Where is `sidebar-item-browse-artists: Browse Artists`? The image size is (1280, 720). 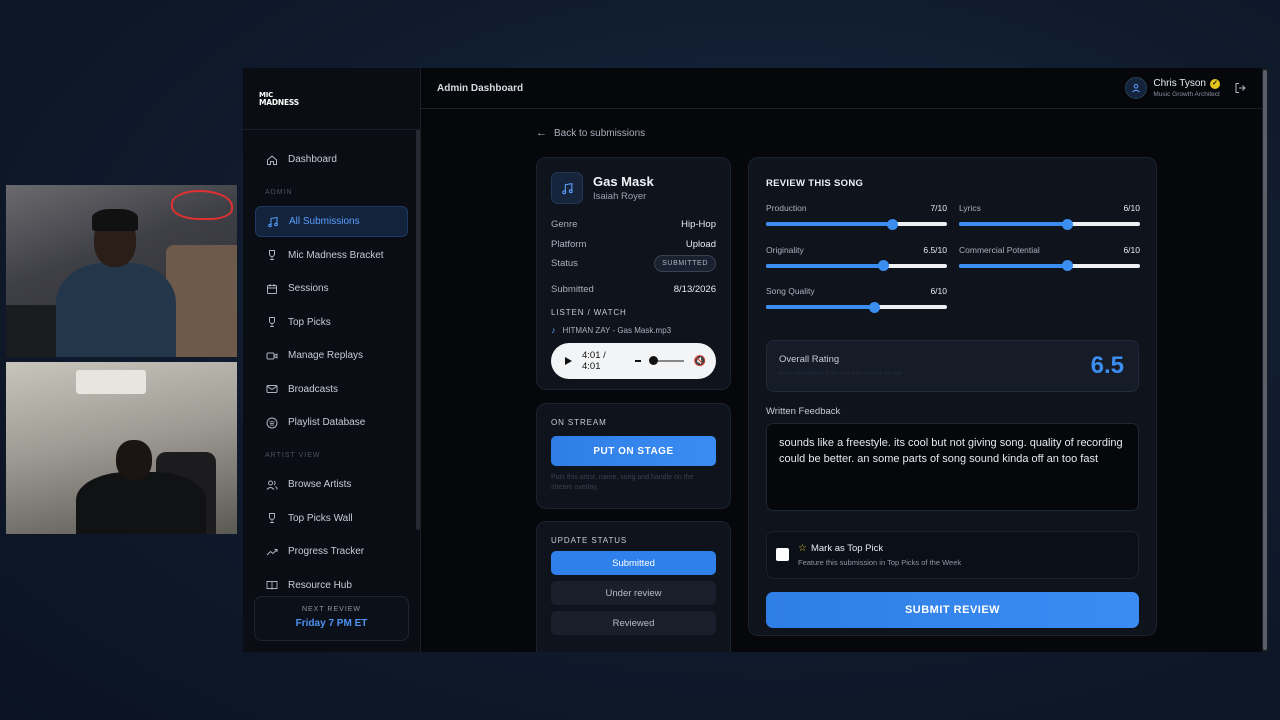 sidebar-item-browse-artists: Browse Artists is located at coordinates (331, 484).